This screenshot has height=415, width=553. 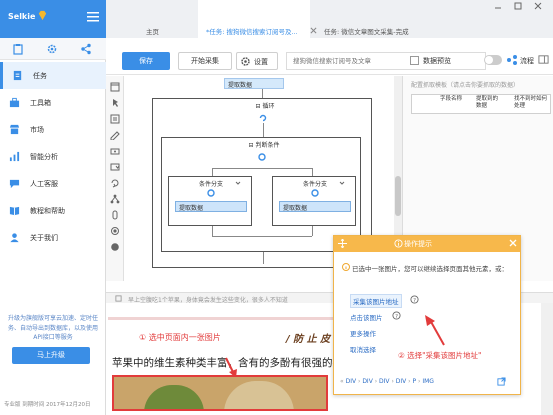 What do you see at coordinates (115, 183) in the screenshot?
I see `loop-icon` at bounding box center [115, 183].